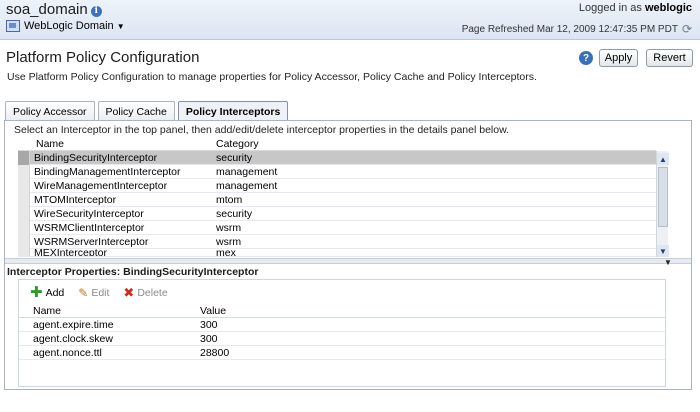  Describe the element at coordinates (337, 241) in the screenshot. I see `table-row: WSRMServerInterceptor wsrm` at that location.